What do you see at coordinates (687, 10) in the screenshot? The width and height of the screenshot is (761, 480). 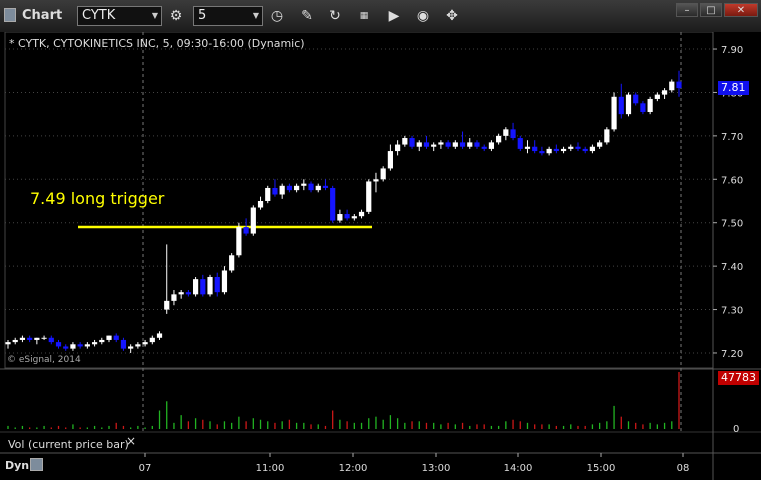 I see `minimize-button: –` at bounding box center [687, 10].